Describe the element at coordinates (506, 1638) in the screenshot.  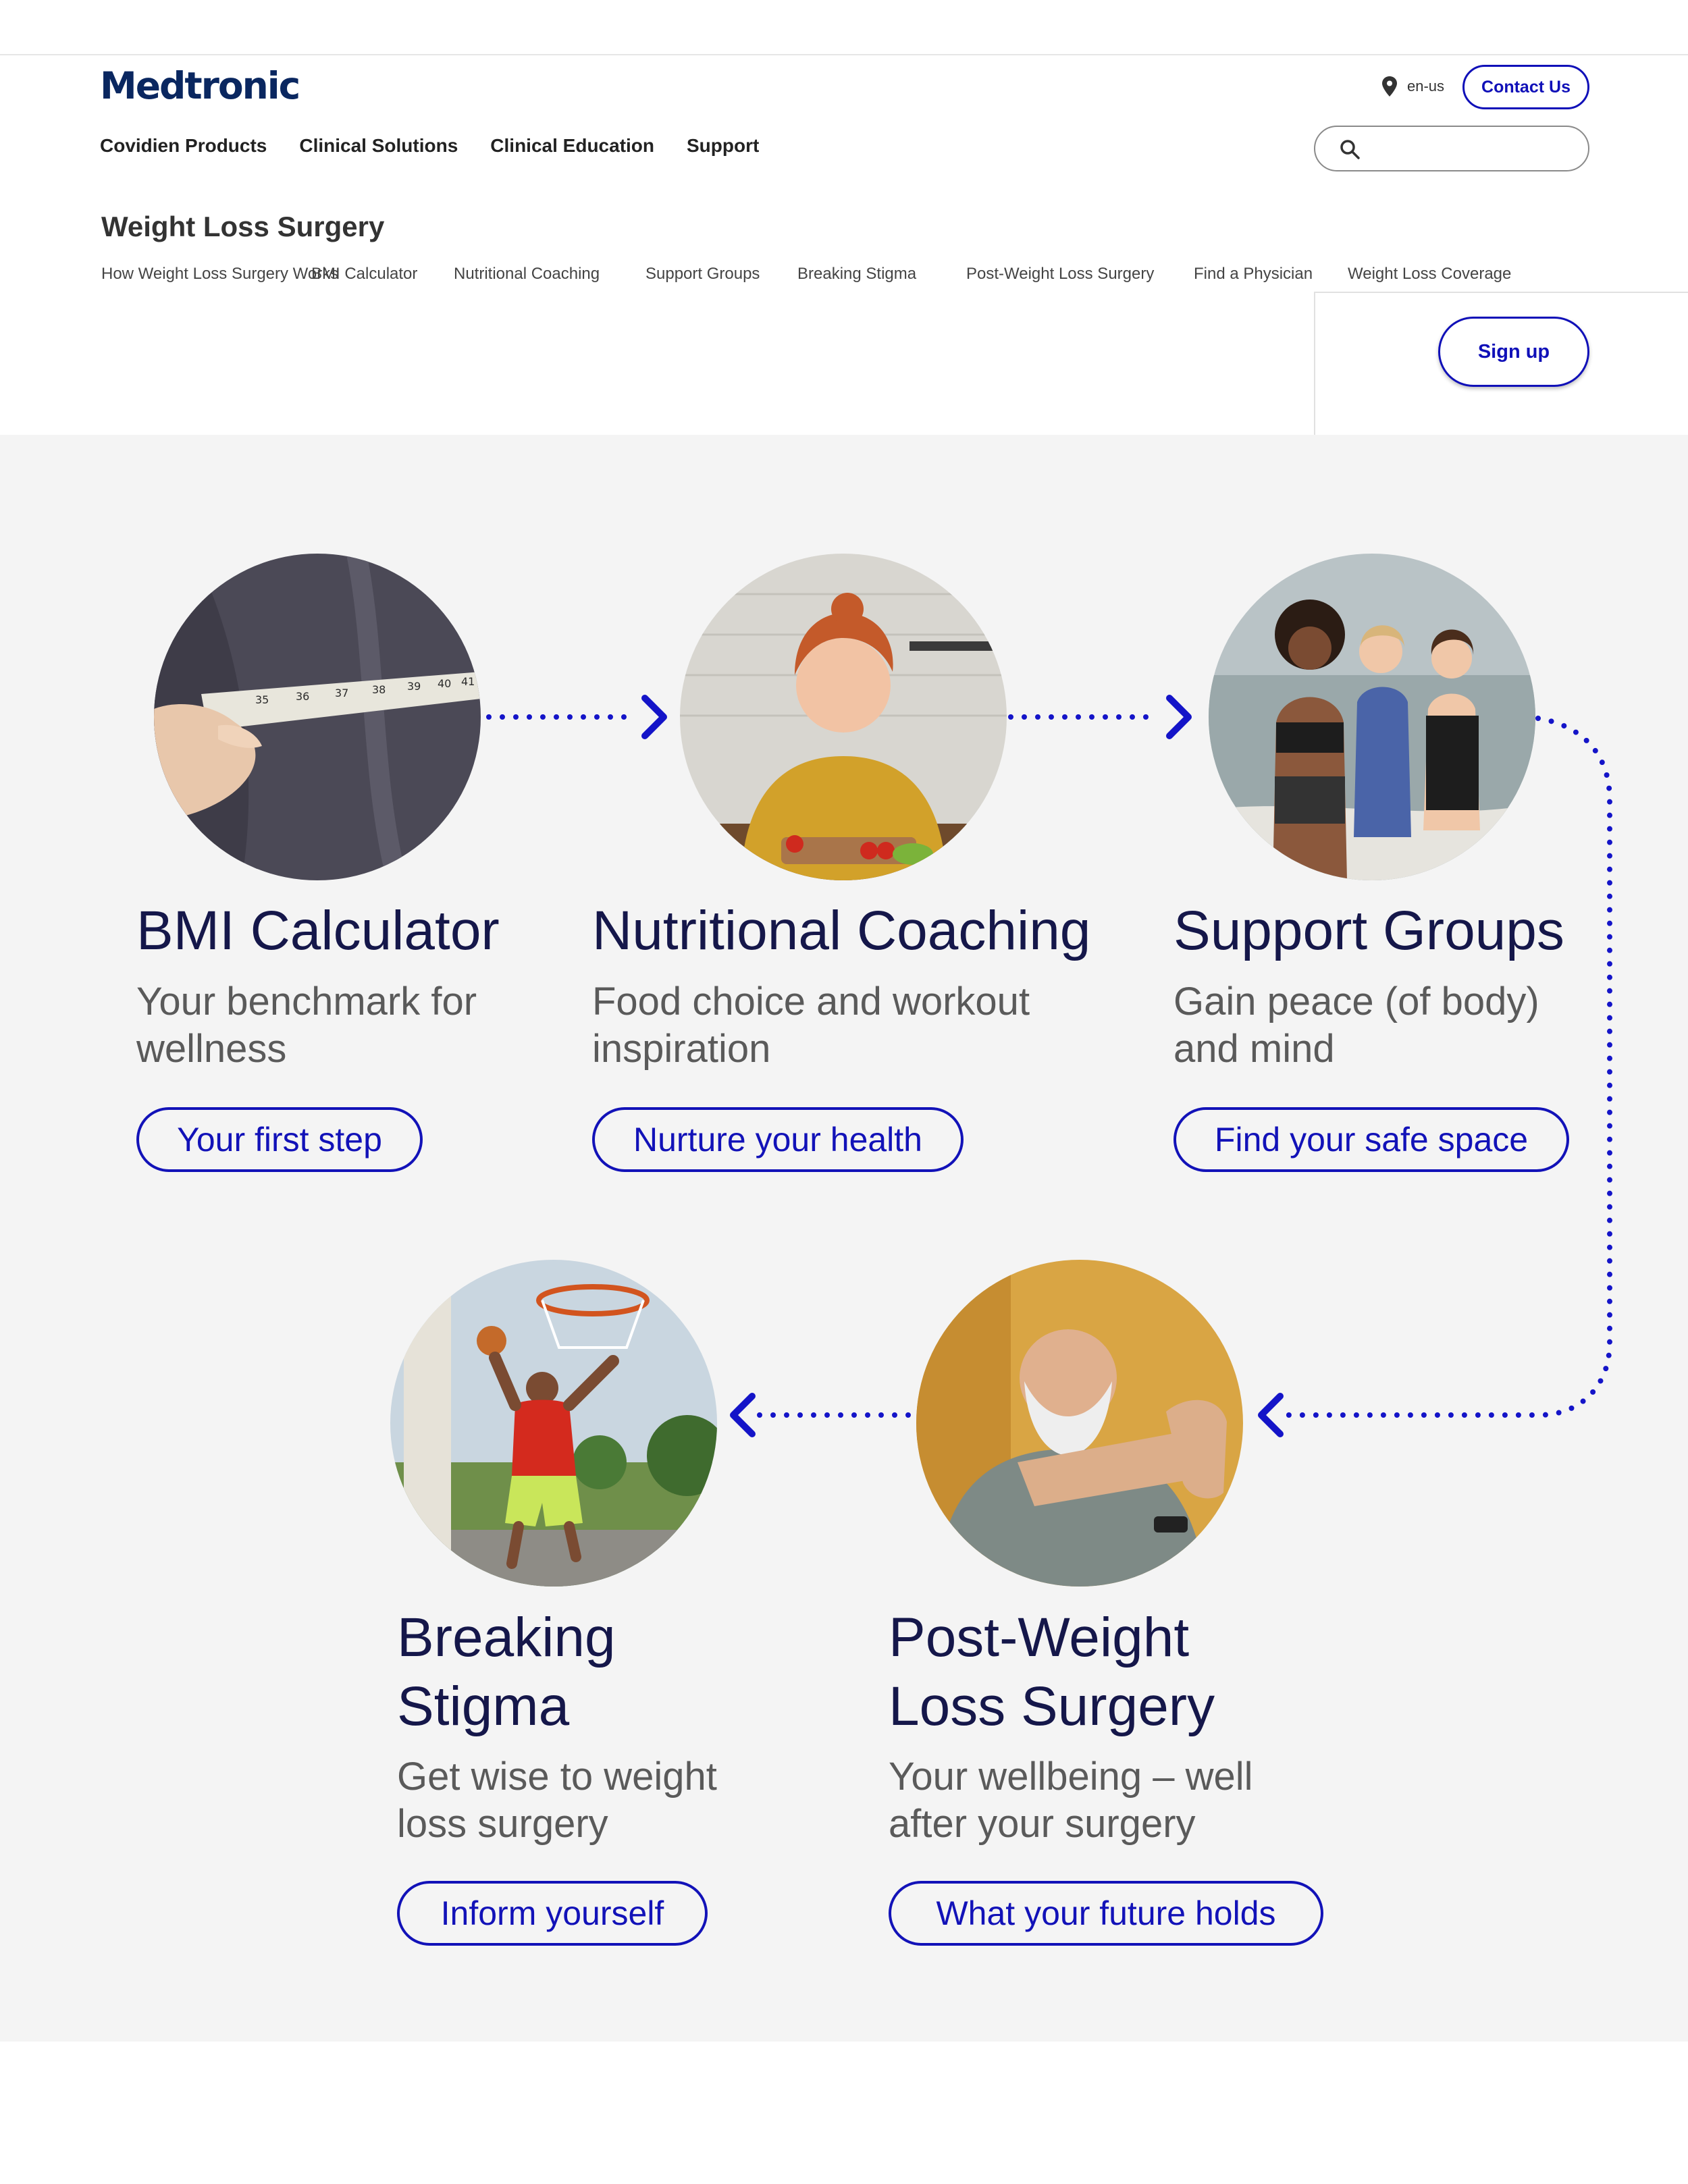
I see `card-title: Breaking` at that location.